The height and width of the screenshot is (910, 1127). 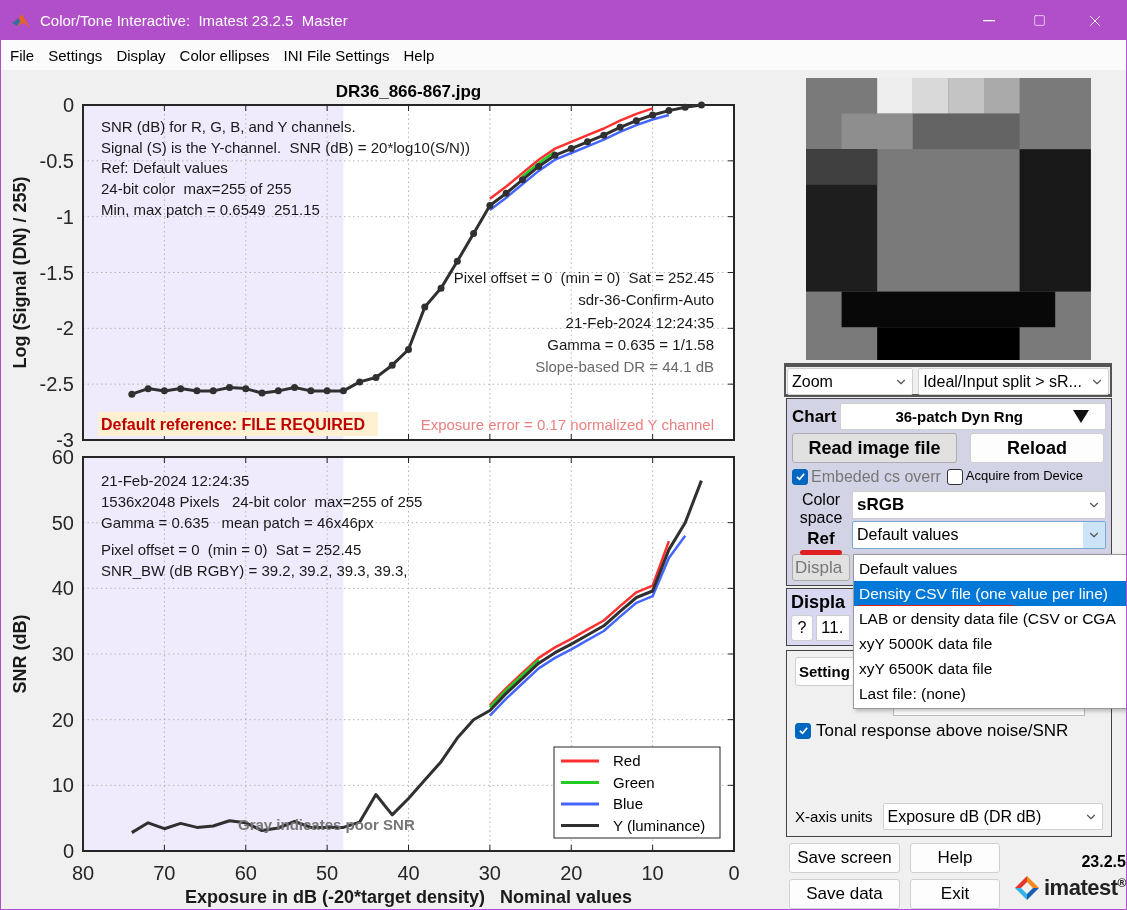 I want to click on tick-label: -2.5, so click(x=56, y=384).